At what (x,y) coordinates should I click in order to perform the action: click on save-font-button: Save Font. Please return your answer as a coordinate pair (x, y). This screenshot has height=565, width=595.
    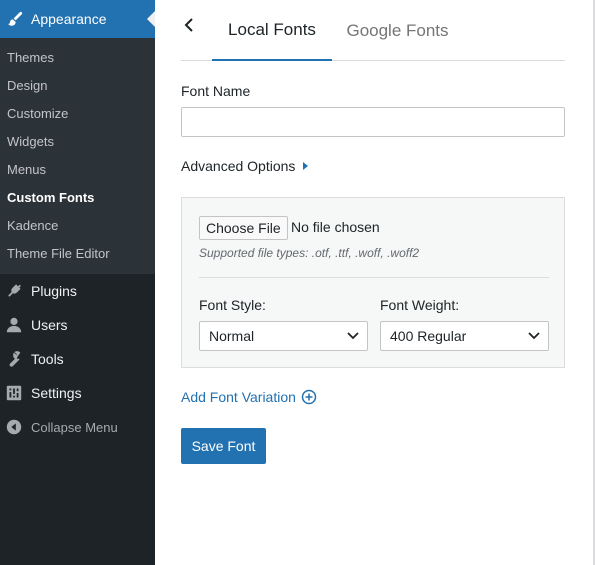
    Looking at the image, I should click on (223, 446).